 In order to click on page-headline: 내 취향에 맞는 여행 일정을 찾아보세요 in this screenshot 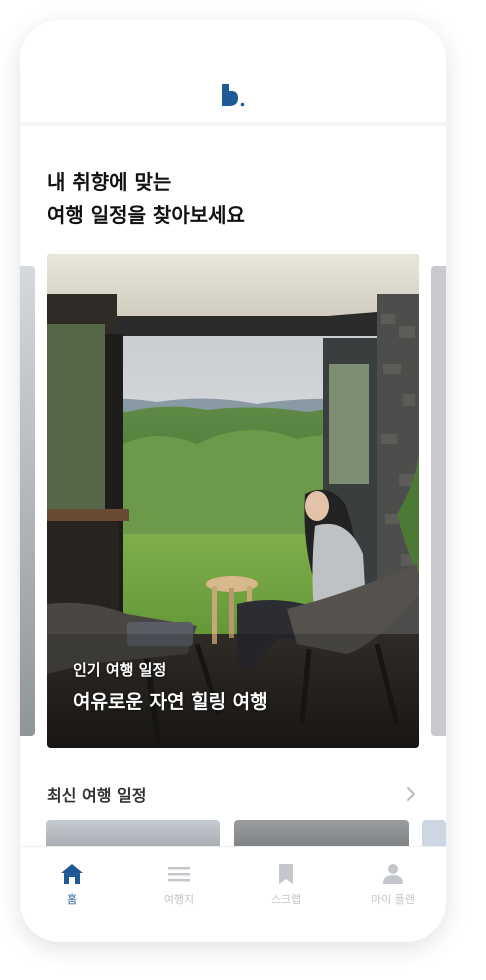, I will do `click(146, 199)`.